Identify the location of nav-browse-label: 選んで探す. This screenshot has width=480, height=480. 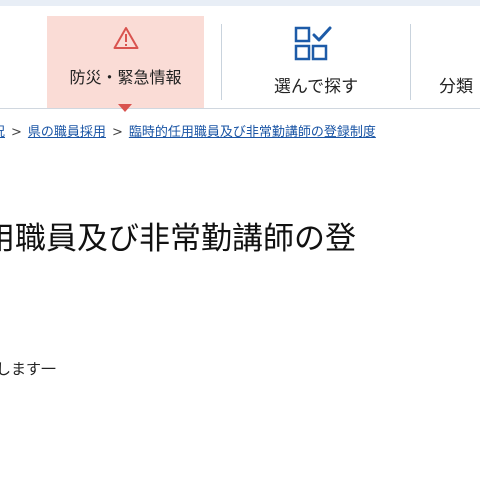
(316, 87).